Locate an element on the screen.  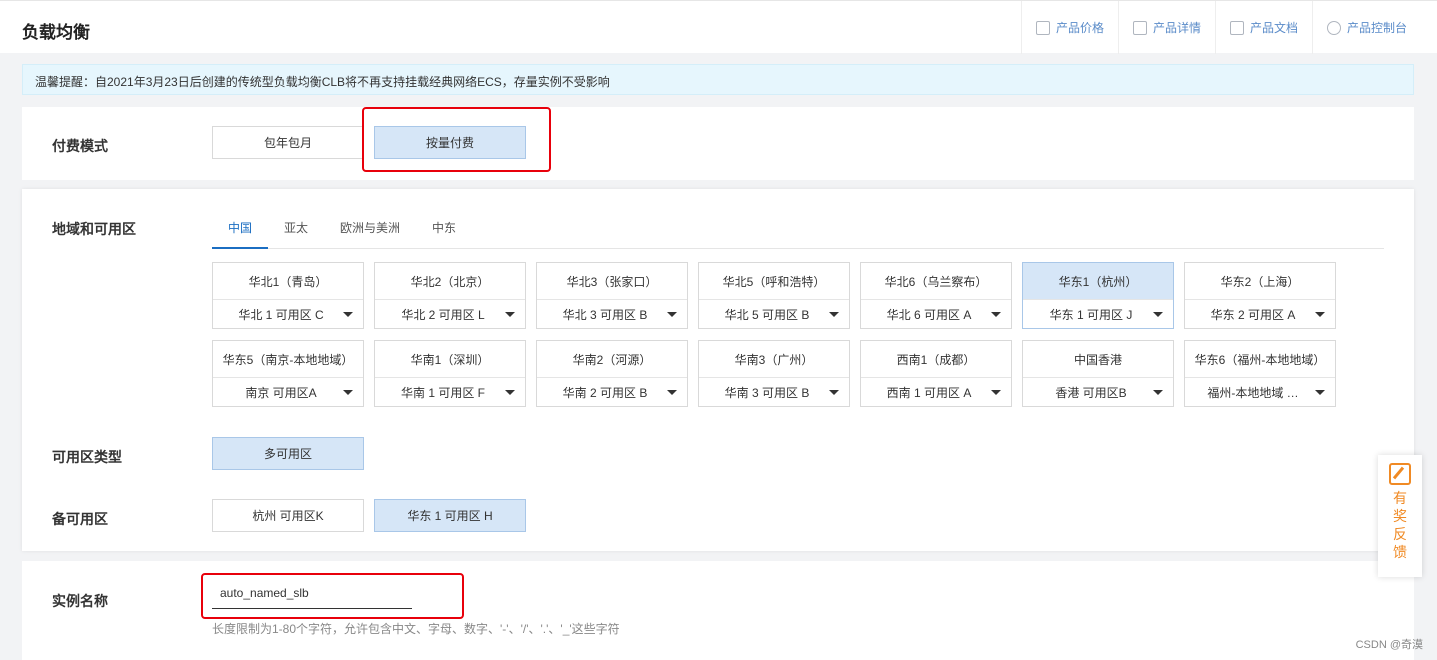
region-card: 华北1（青岛） 华北 1 可用区 C is located at coordinates (288, 295).